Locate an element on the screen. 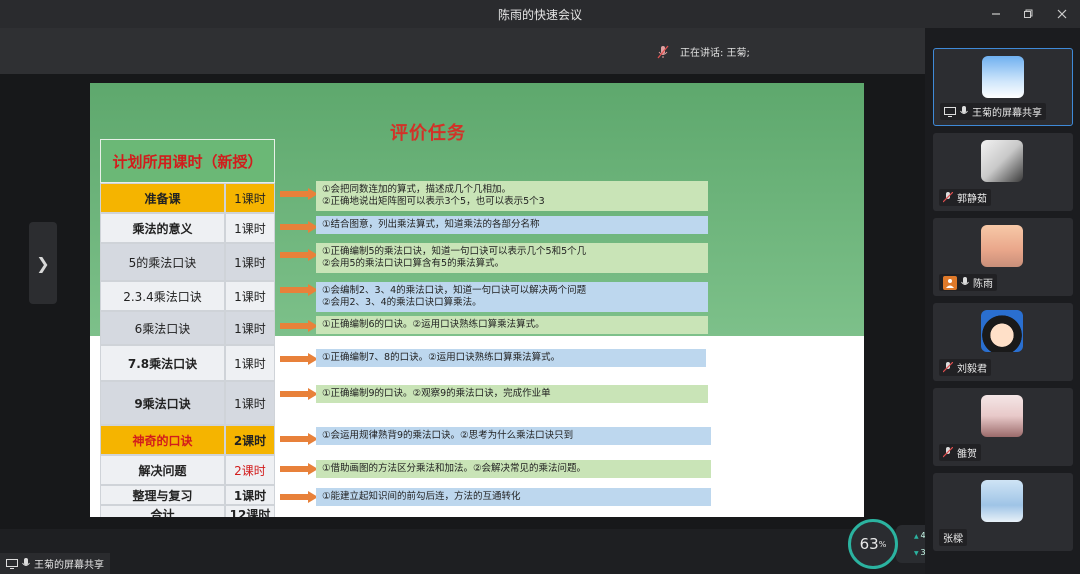 The width and height of the screenshot is (1080, 574). participant-tile: 郭静茹 is located at coordinates (1003, 172).